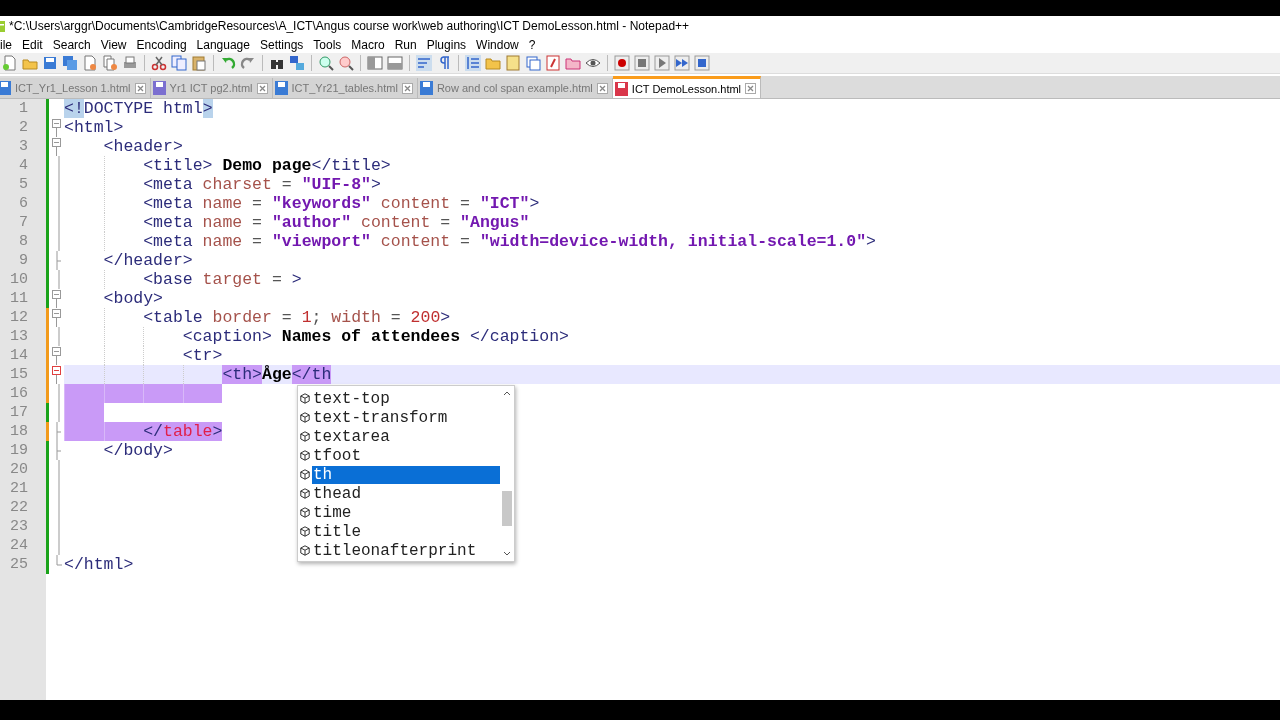 The height and width of the screenshot is (720, 1280). I want to click on scissors-icon, so click(159, 63).